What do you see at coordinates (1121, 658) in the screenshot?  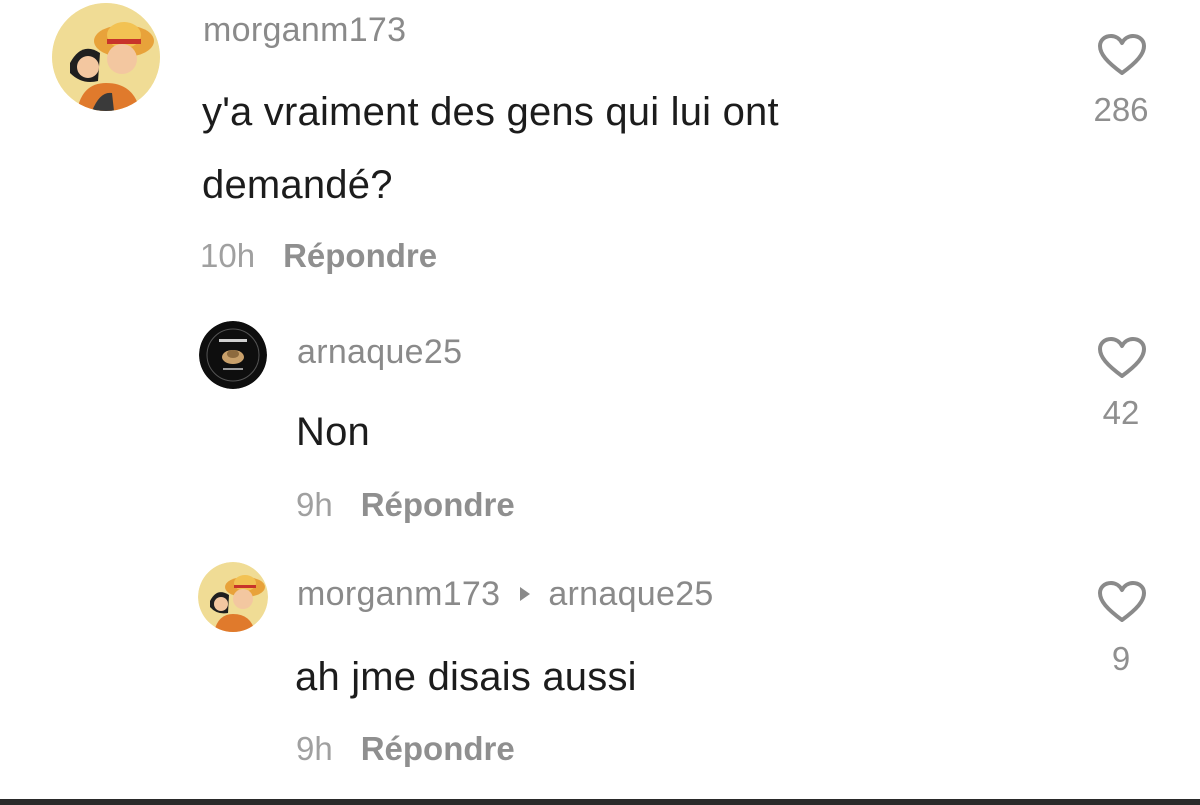 I see `like-count: 9` at bounding box center [1121, 658].